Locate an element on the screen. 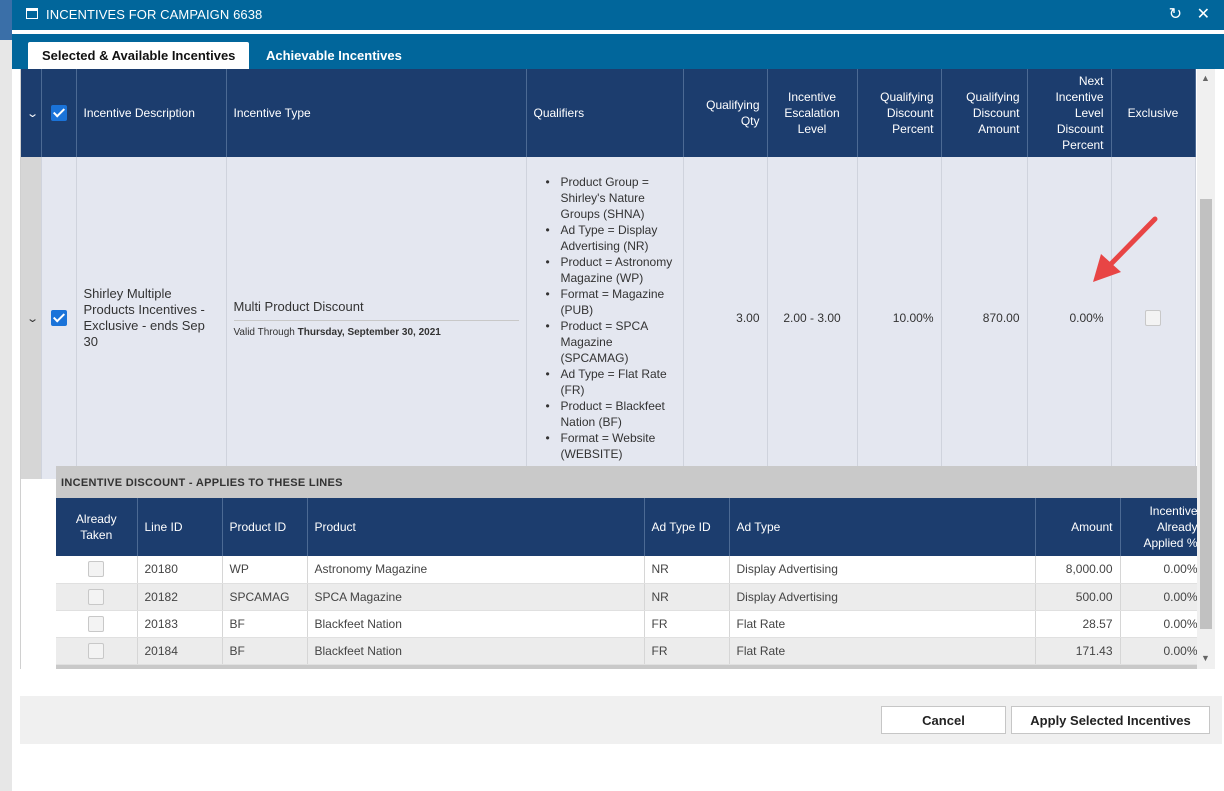  product: Astronomy Magazine is located at coordinates (476, 570).